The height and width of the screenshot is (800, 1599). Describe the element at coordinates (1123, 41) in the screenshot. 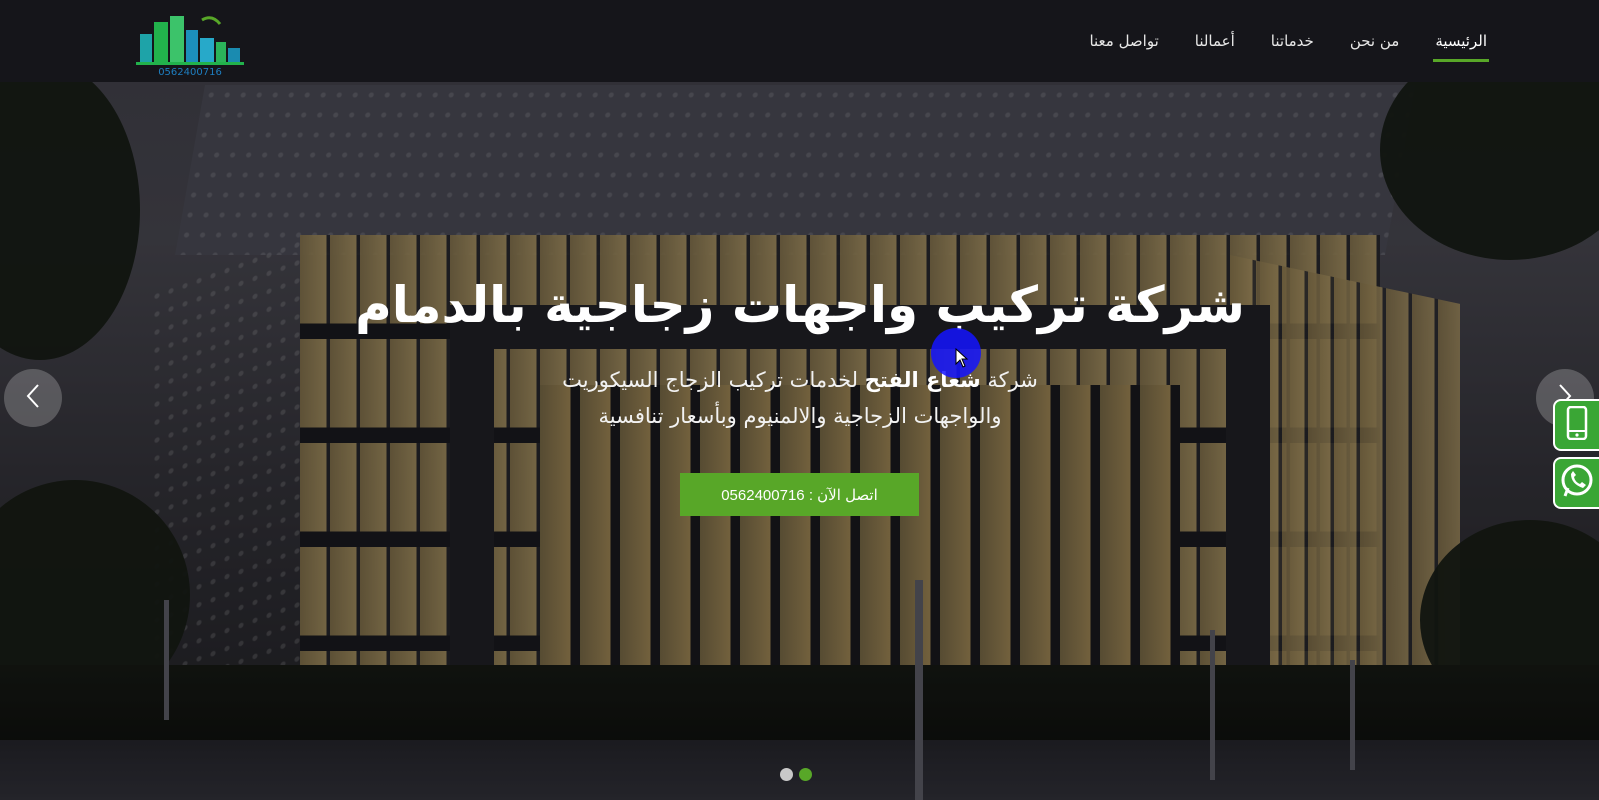

I see `nav-contact: تواصل معنا` at that location.